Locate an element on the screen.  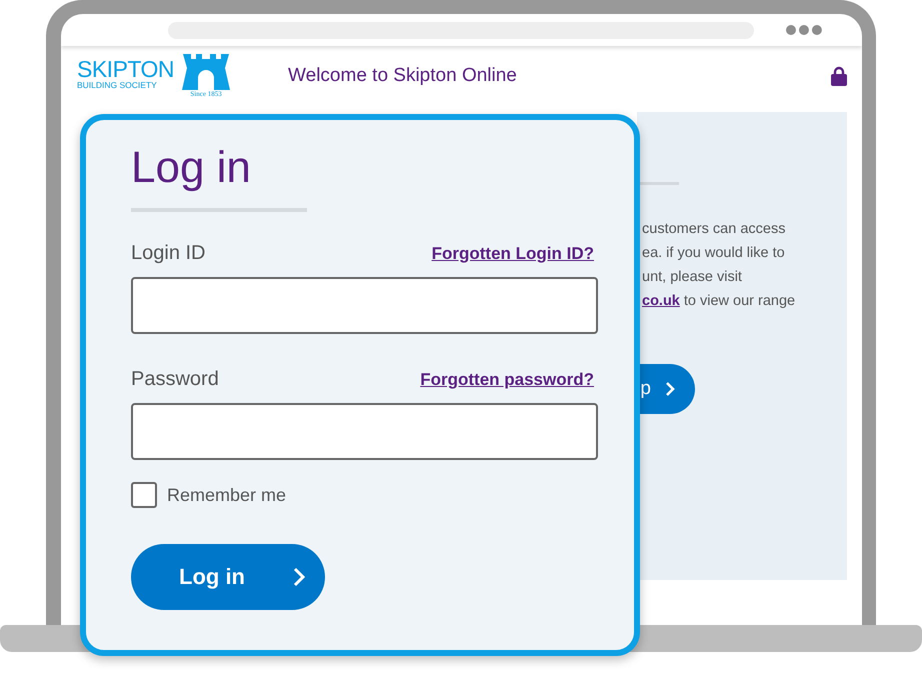
logo-subtitle: BUILDING SOCIETY is located at coordinates (117, 85).